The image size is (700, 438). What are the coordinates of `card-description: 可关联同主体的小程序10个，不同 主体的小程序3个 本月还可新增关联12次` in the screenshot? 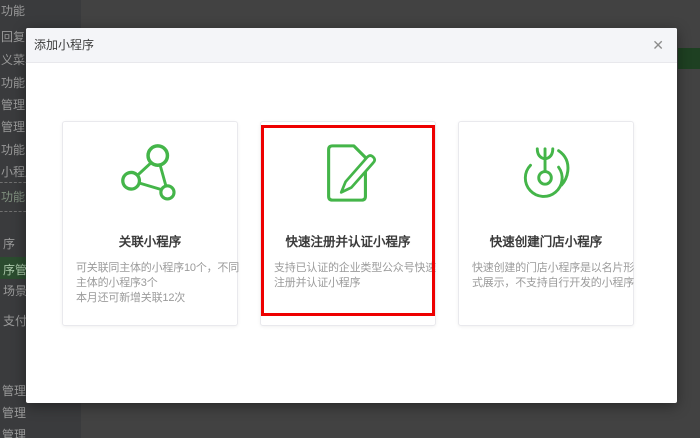 It's located at (151, 283).